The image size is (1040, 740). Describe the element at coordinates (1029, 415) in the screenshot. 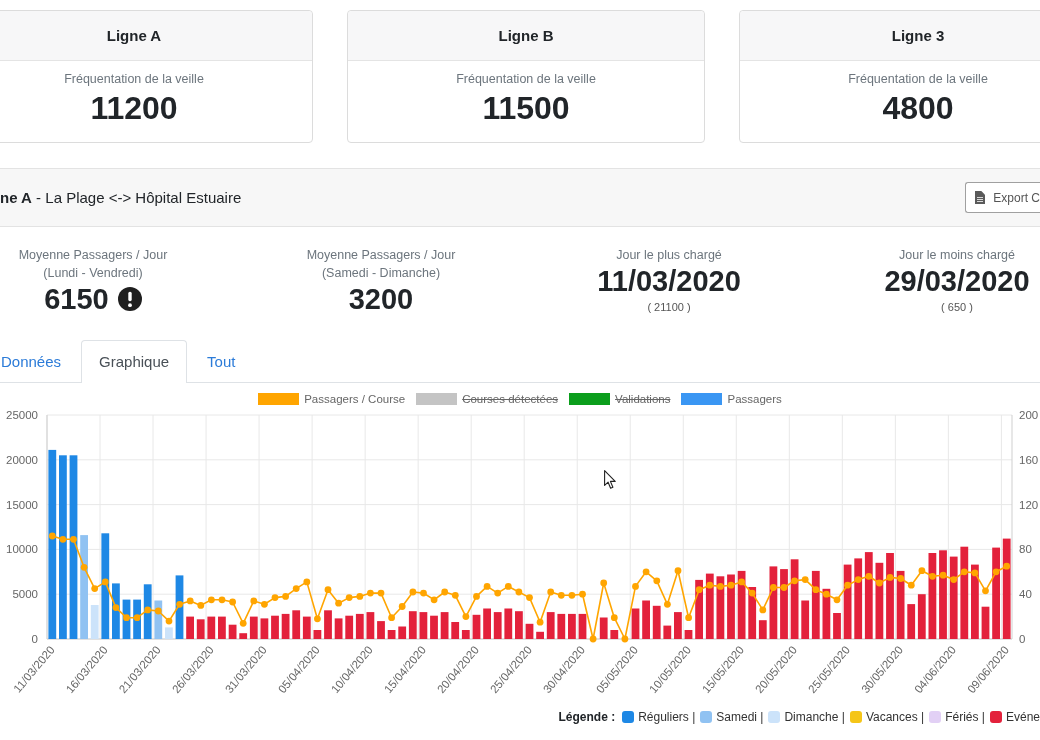

I see `axis-label: 200` at that location.